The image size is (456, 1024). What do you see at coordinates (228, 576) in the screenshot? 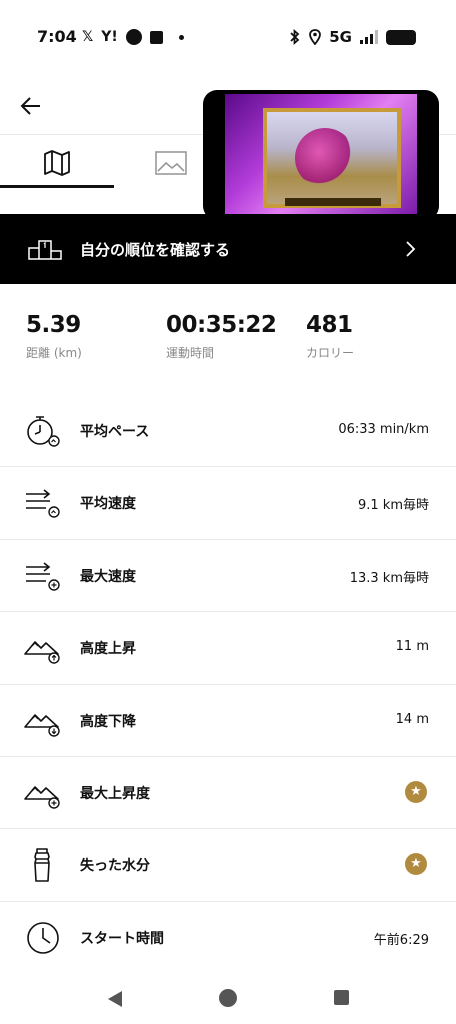
I see `metric-row-max-speed: 最大速度 13.3 km毎時` at bounding box center [228, 576].